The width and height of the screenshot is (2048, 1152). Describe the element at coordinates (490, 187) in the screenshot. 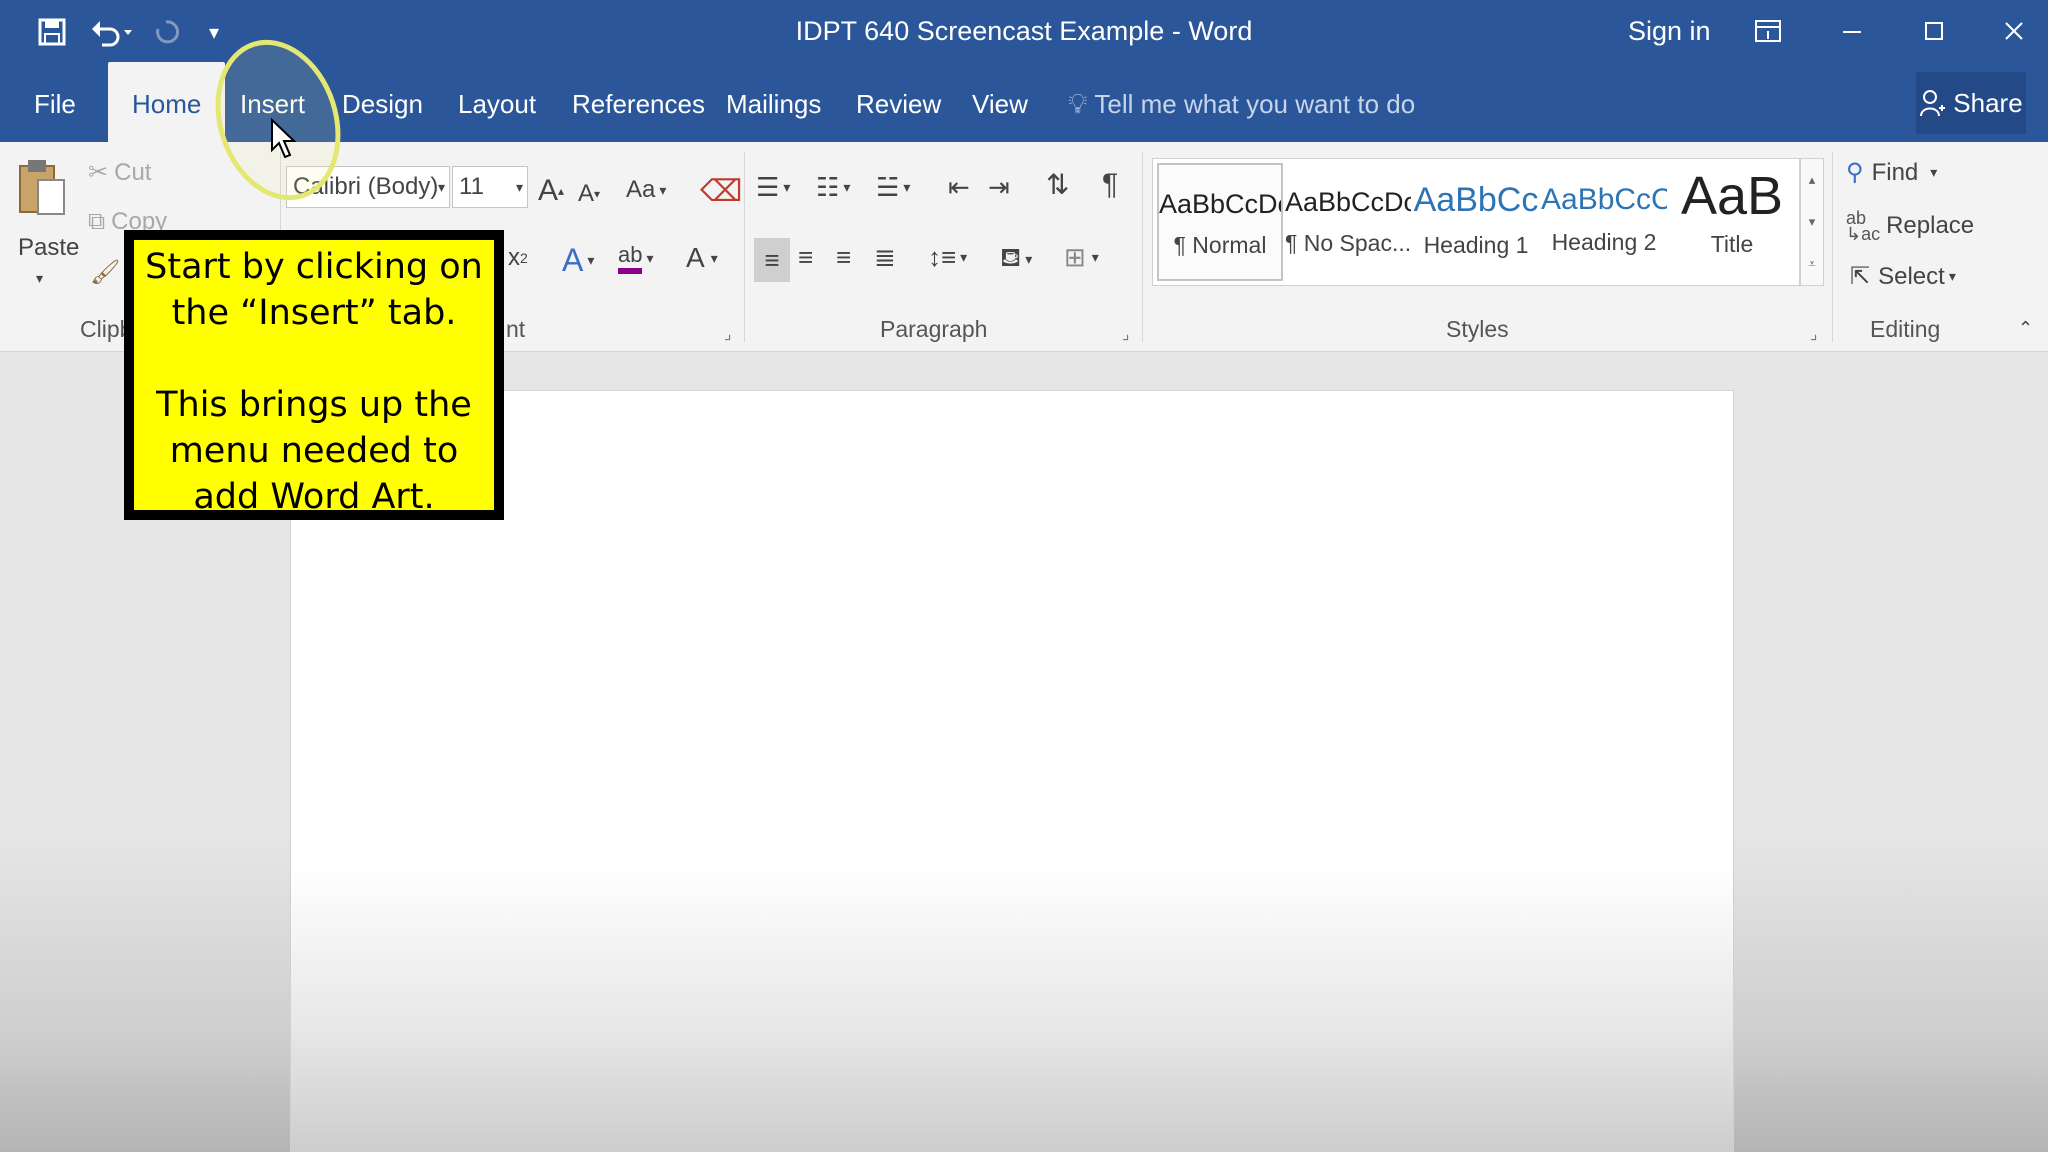

I see `font-size-select: 11 ▾` at that location.